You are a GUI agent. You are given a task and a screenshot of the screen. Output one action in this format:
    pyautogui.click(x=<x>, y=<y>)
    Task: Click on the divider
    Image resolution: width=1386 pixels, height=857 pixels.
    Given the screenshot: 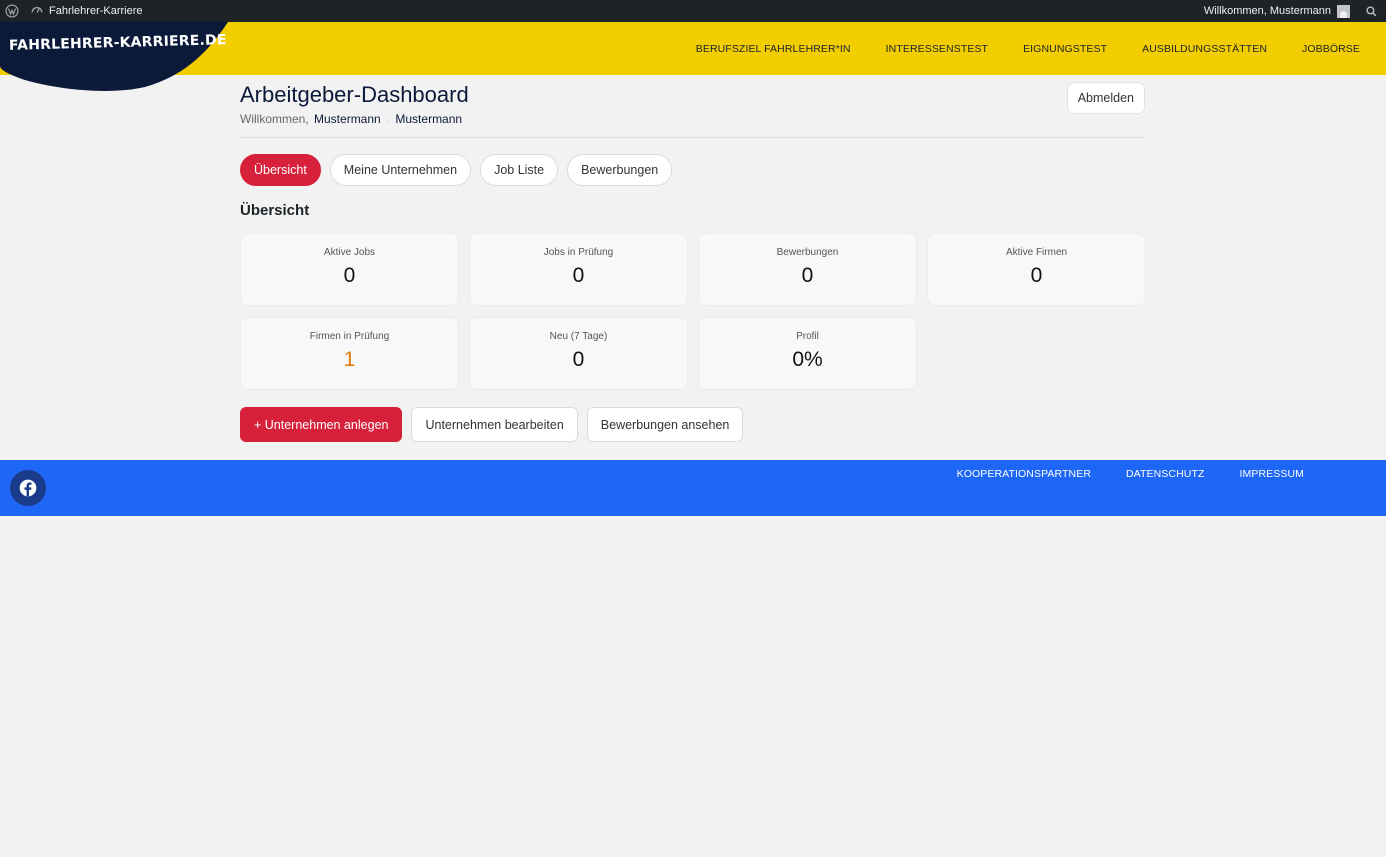 What is the action you would take?
    pyautogui.click(x=692, y=137)
    